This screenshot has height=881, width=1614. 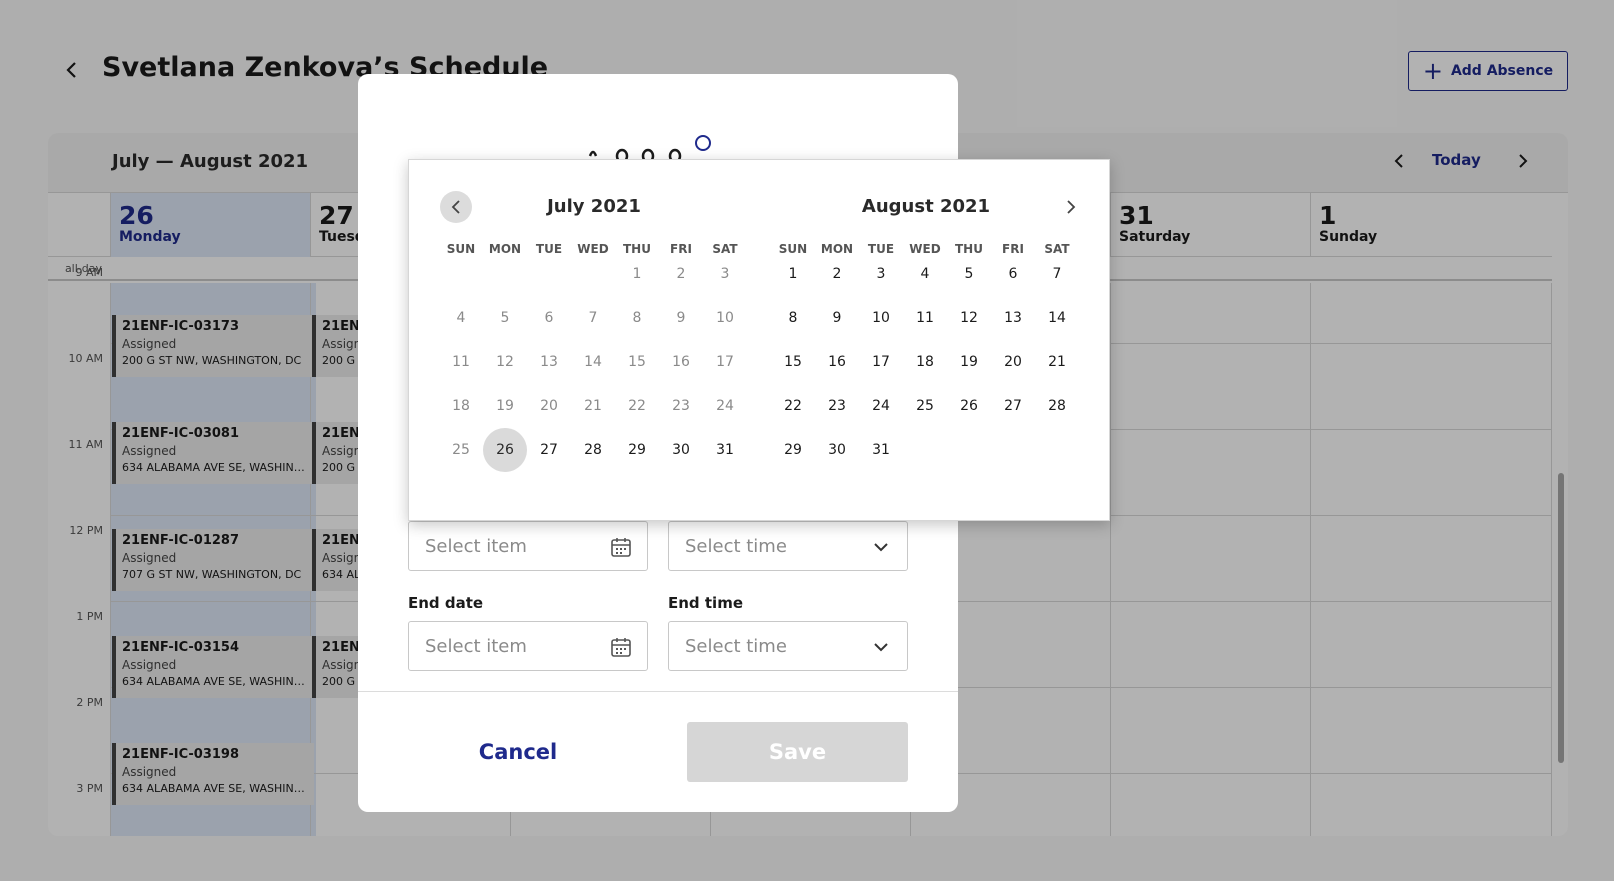 What do you see at coordinates (528, 546) in the screenshot?
I see `start-date-field: Select item` at bounding box center [528, 546].